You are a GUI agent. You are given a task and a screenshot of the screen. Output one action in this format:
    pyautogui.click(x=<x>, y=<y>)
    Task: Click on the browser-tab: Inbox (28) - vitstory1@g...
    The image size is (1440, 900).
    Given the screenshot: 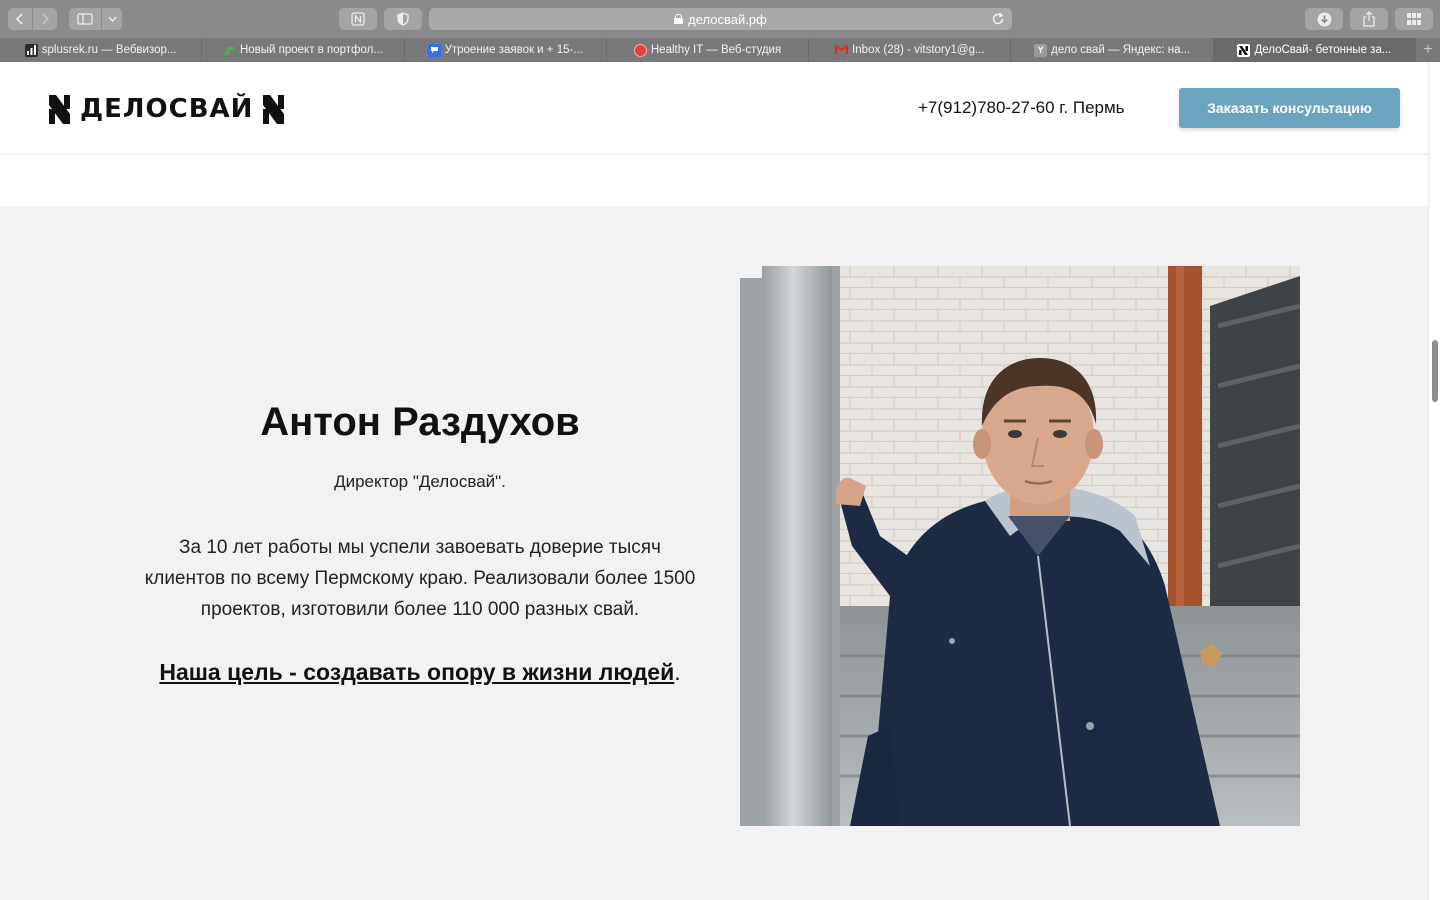 What is the action you would take?
    pyautogui.click(x=910, y=50)
    